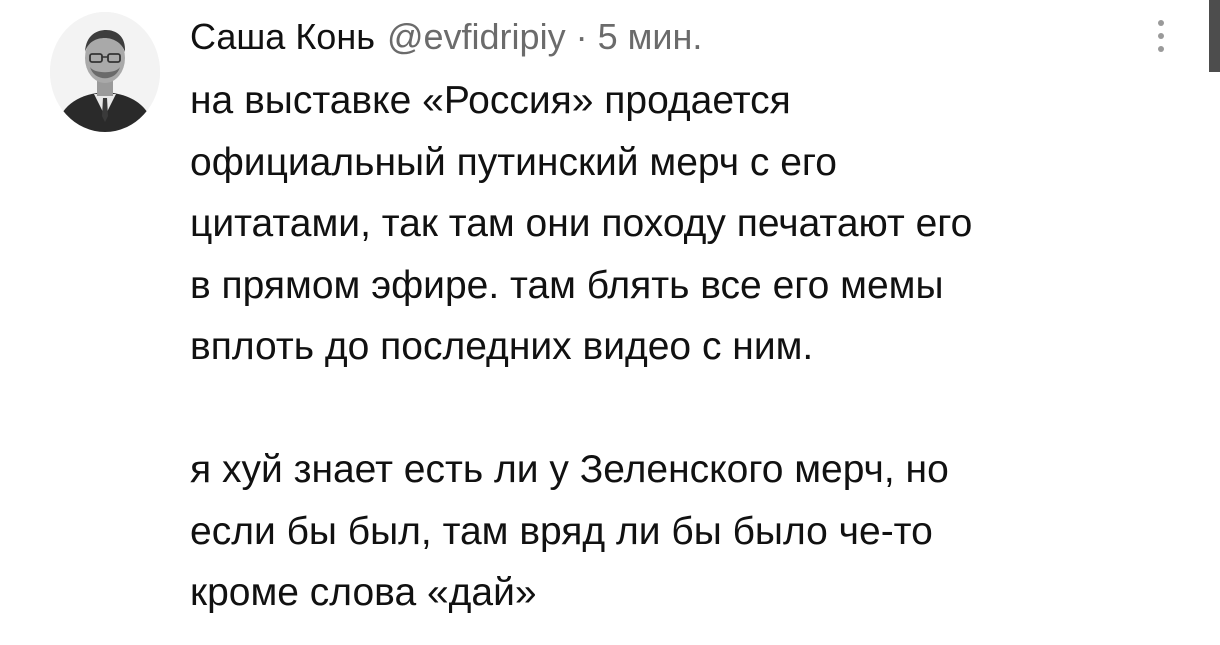 The width and height of the screenshot is (1220, 645). Describe the element at coordinates (490, 100) in the screenshot. I see `text-line: на выставке «Россия» продается` at that location.